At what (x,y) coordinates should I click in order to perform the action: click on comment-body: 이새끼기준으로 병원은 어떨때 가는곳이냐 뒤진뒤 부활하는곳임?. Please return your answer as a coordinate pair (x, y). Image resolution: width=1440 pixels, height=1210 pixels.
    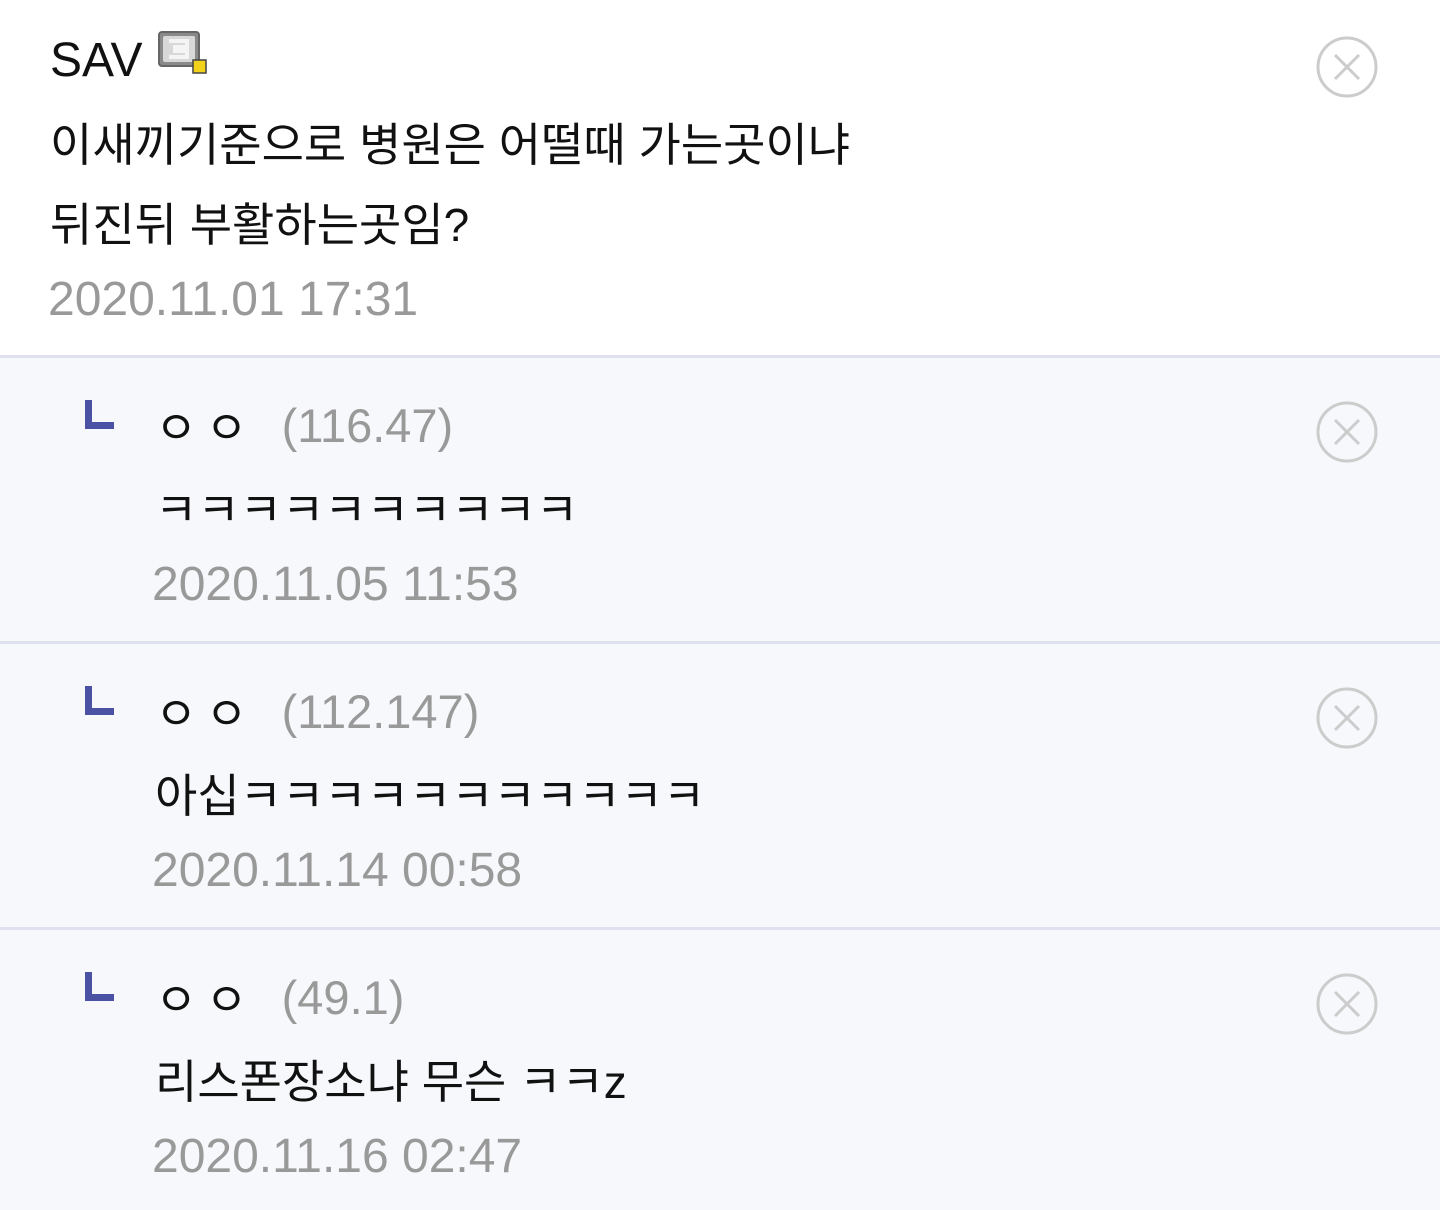
    Looking at the image, I should click on (450, 185).